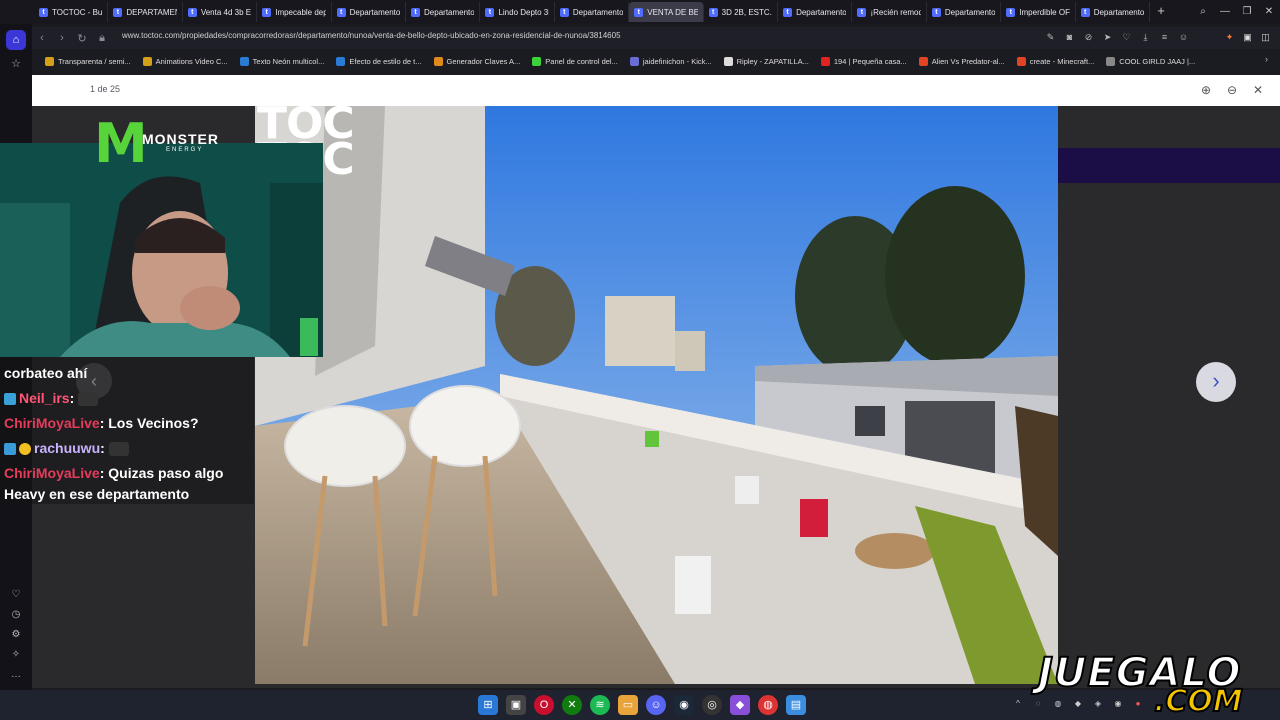  Describe the element at coordinates (516, 705) in the screenshot. I see `task-view-icon: ▣` at that location.